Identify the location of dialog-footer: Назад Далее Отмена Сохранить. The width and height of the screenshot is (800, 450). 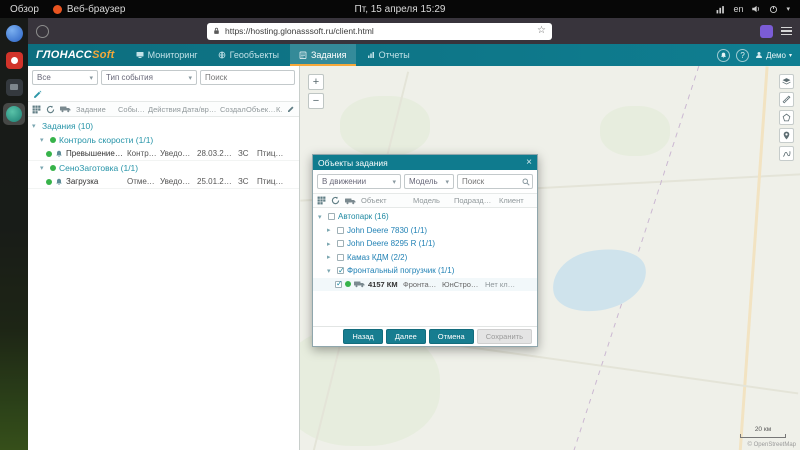
(425, 336).